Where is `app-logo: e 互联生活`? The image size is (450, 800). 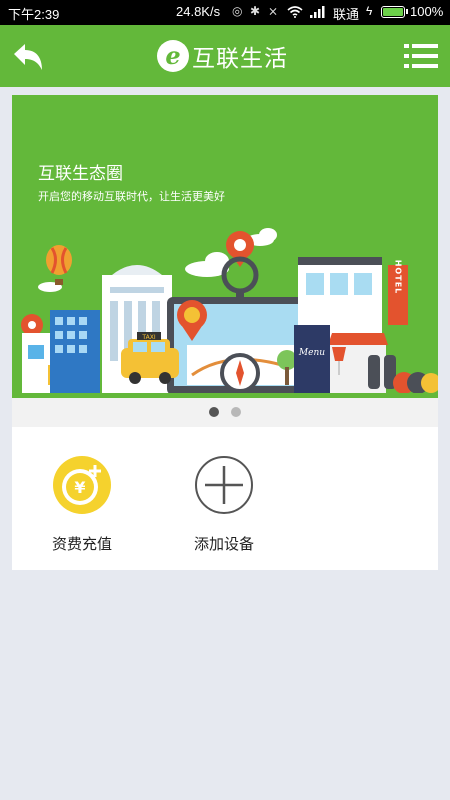
app-logo: e 互联生活 is located at coordinates (222, 56).